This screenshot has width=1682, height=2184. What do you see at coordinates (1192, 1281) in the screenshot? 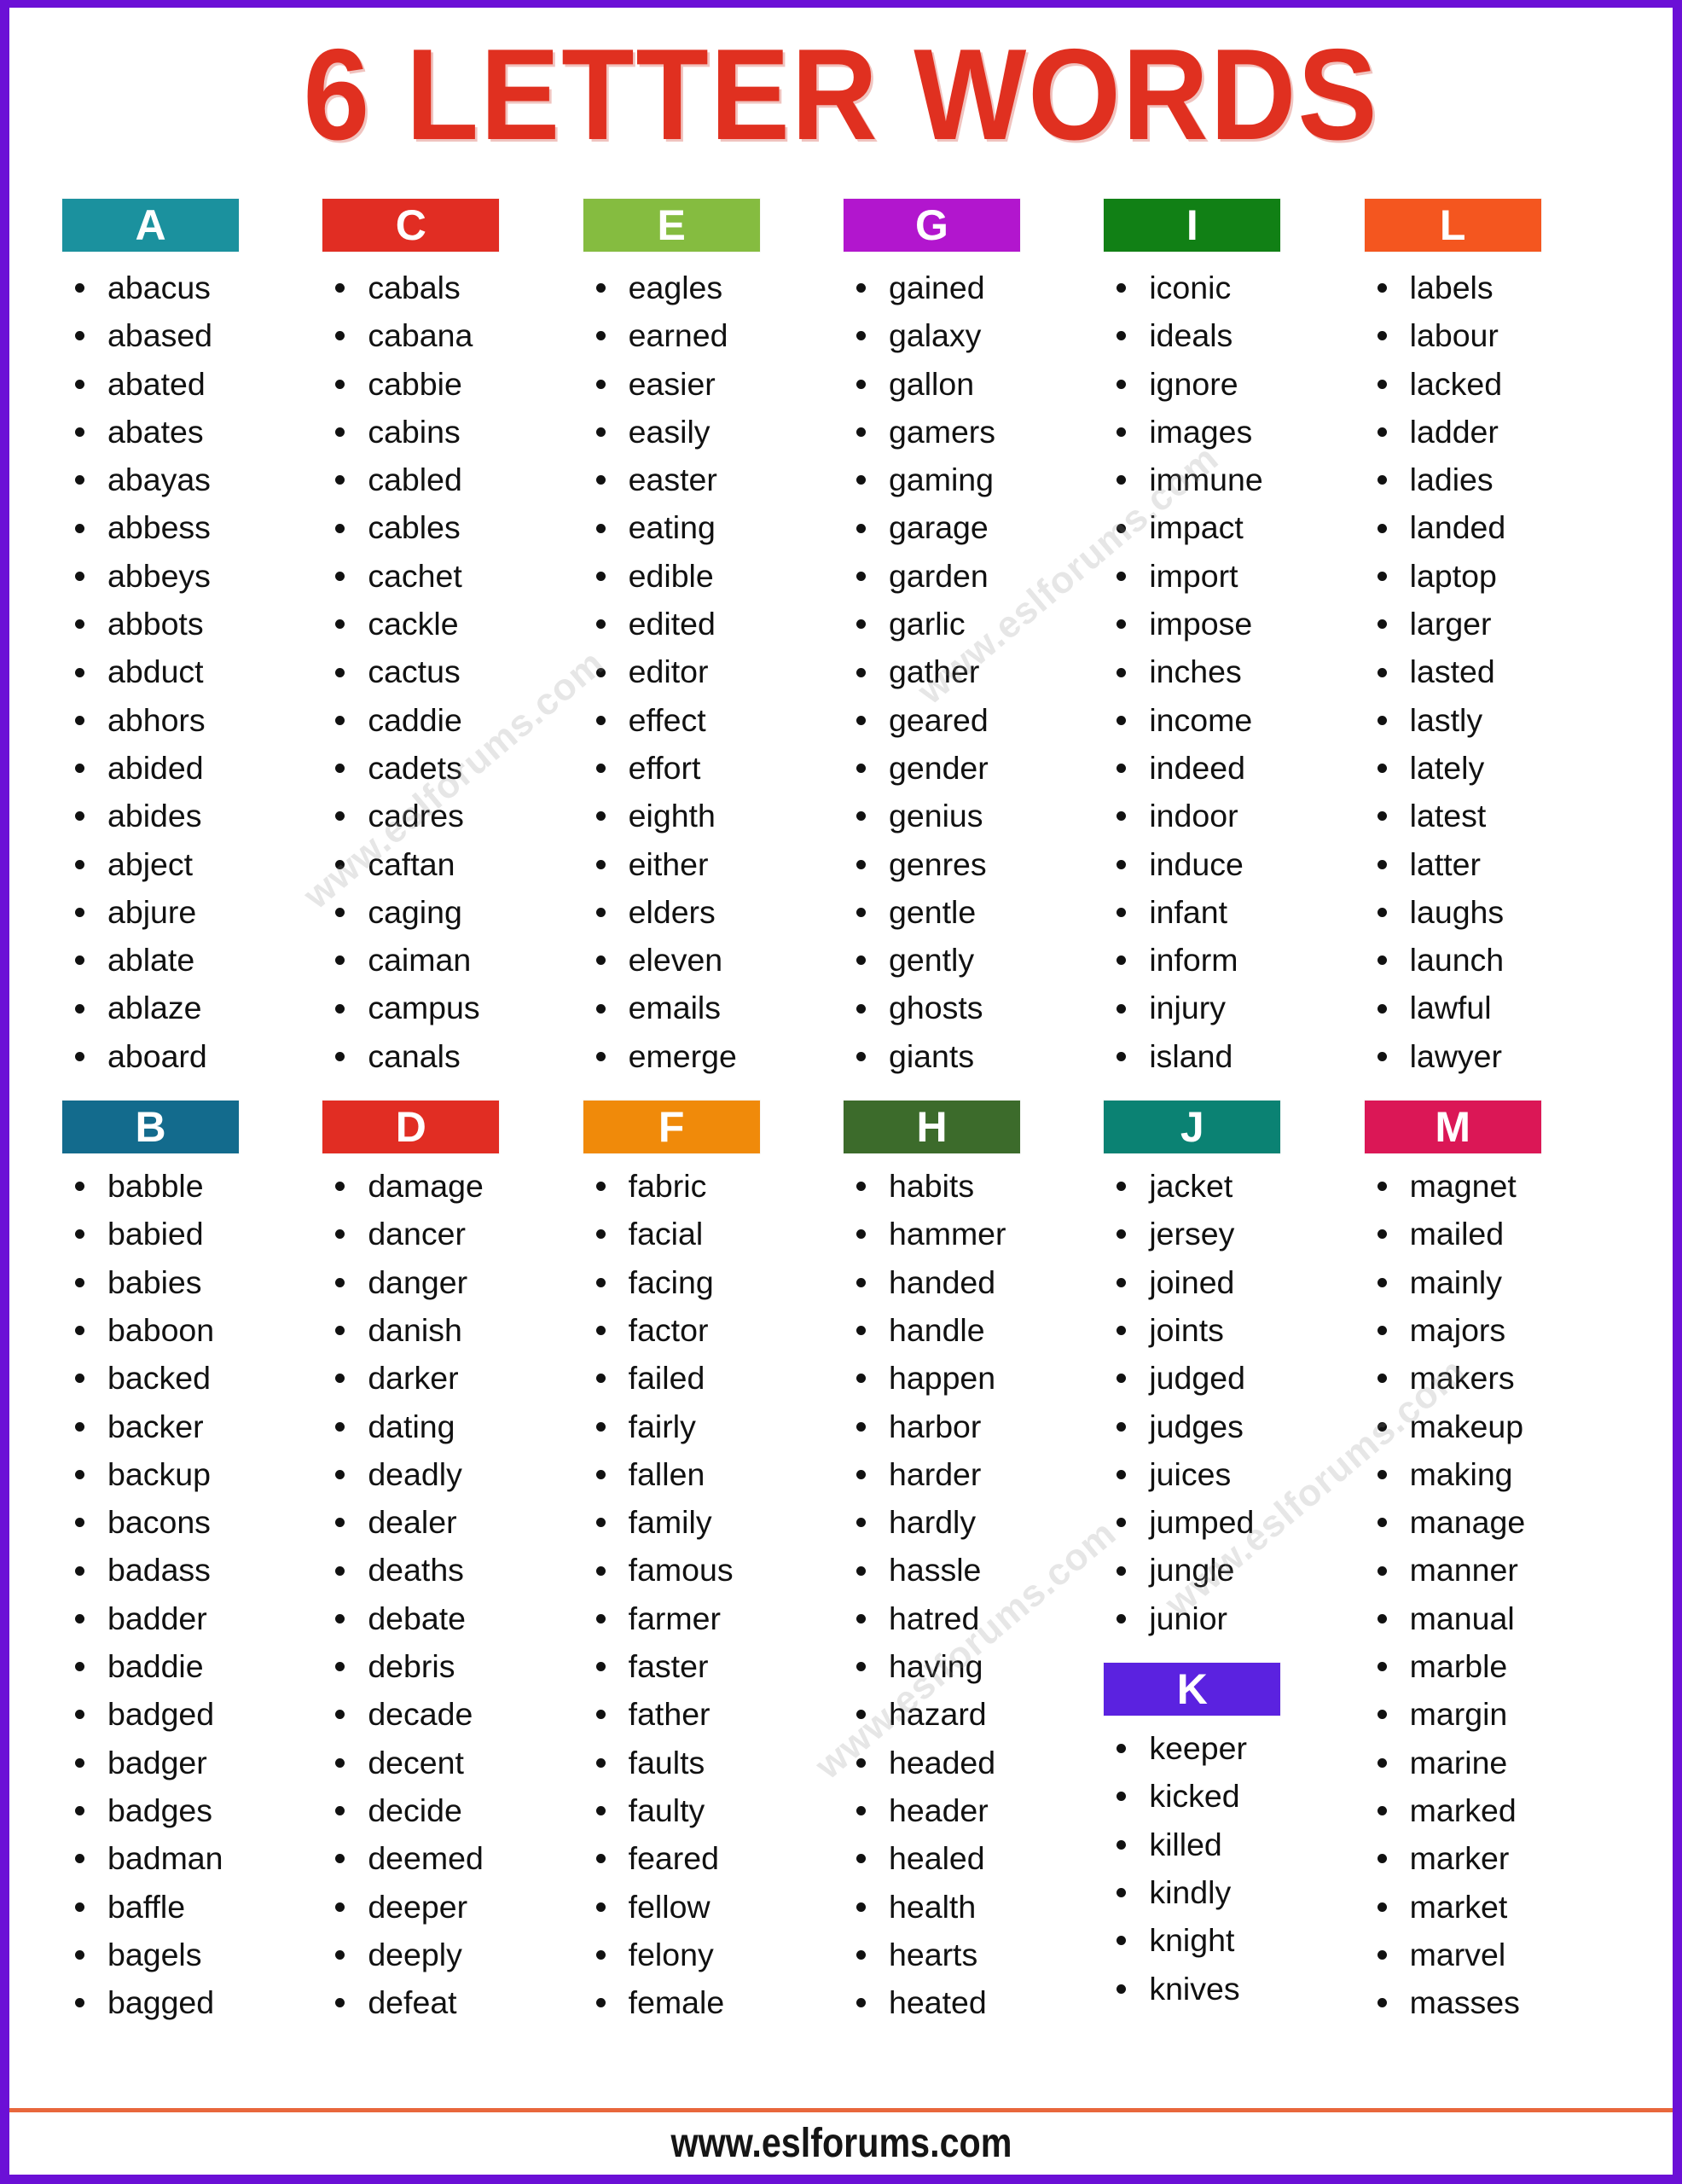
I see `word-text: joined` at bounding box center [1192, 1281].